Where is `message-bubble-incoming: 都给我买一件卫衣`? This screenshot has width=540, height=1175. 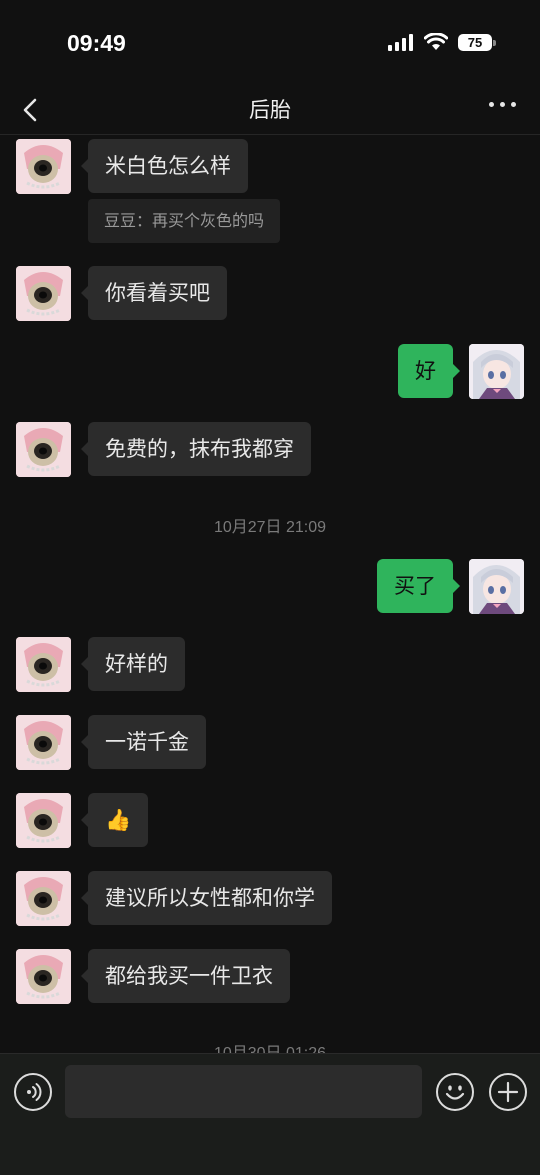
message-bubble-incoming: 都给我买一件卫衣 is located at coordinates (185, 976).